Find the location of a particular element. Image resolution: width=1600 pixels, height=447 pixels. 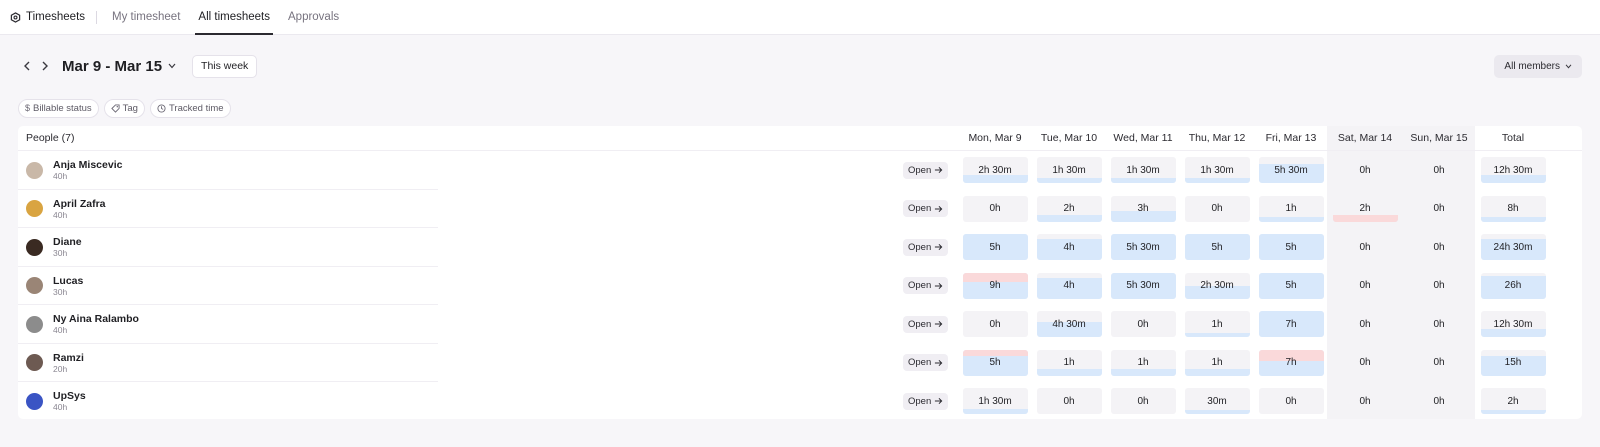

hours-value: 4h is located at coordinates (1069, 247).